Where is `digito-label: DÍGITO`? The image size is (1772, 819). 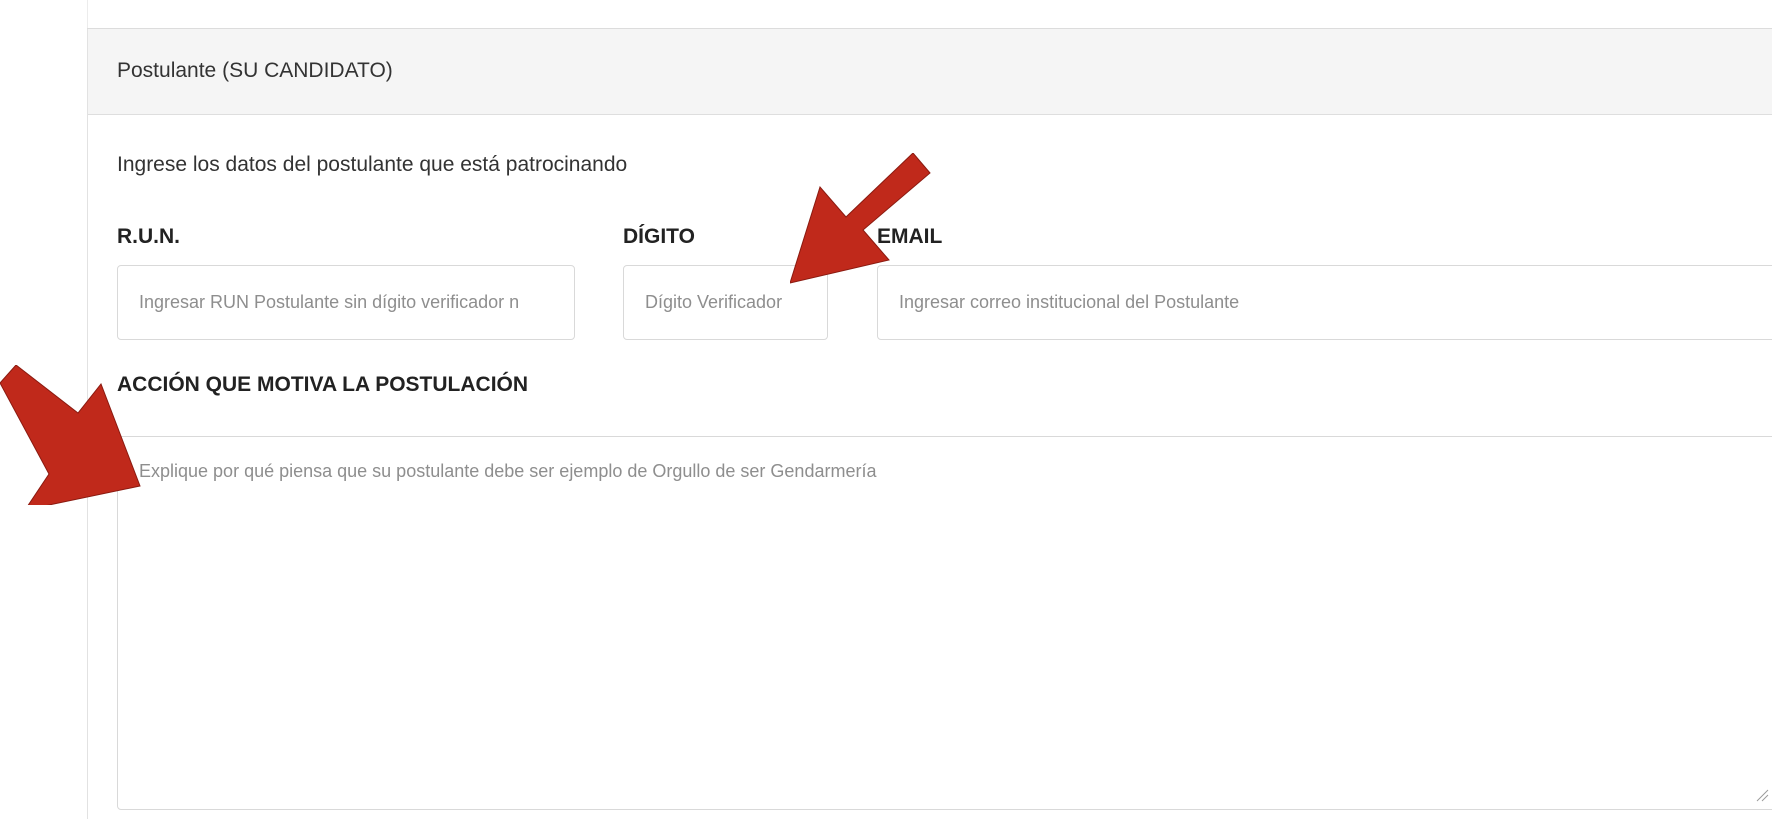
digito-label: DÍGITO is located at coordinates (659, 236).